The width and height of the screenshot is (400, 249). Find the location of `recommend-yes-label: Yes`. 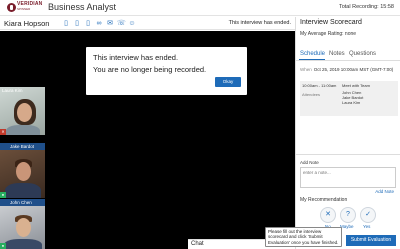

recommend-yes-label: Yes is located at coordinates (367, 226).